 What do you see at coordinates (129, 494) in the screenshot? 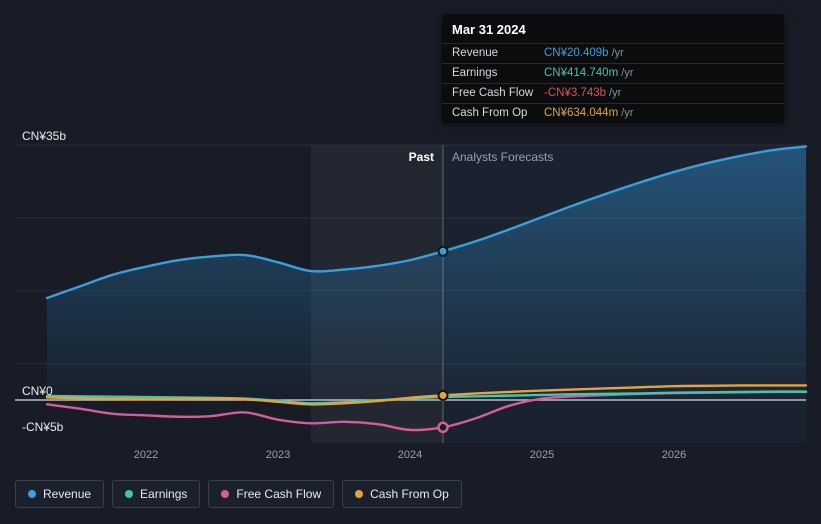
I see `earnings-dot-icon` at bounding box center [129, 494].